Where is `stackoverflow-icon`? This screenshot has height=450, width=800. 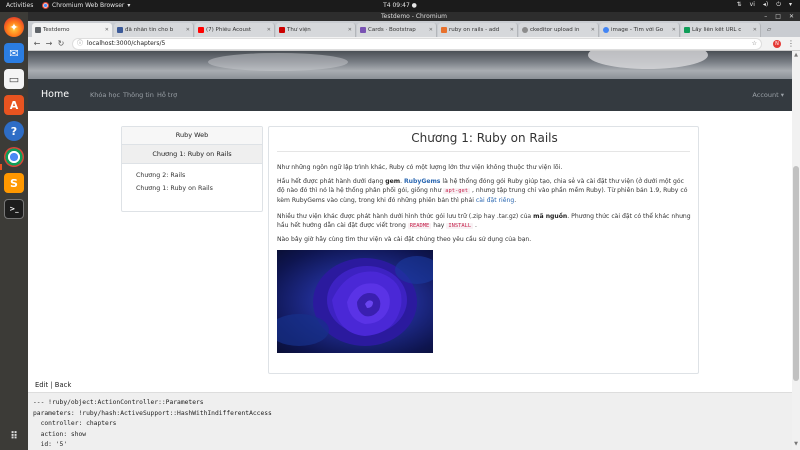
stackoverflow-icon is located at coordinates (444, 30).